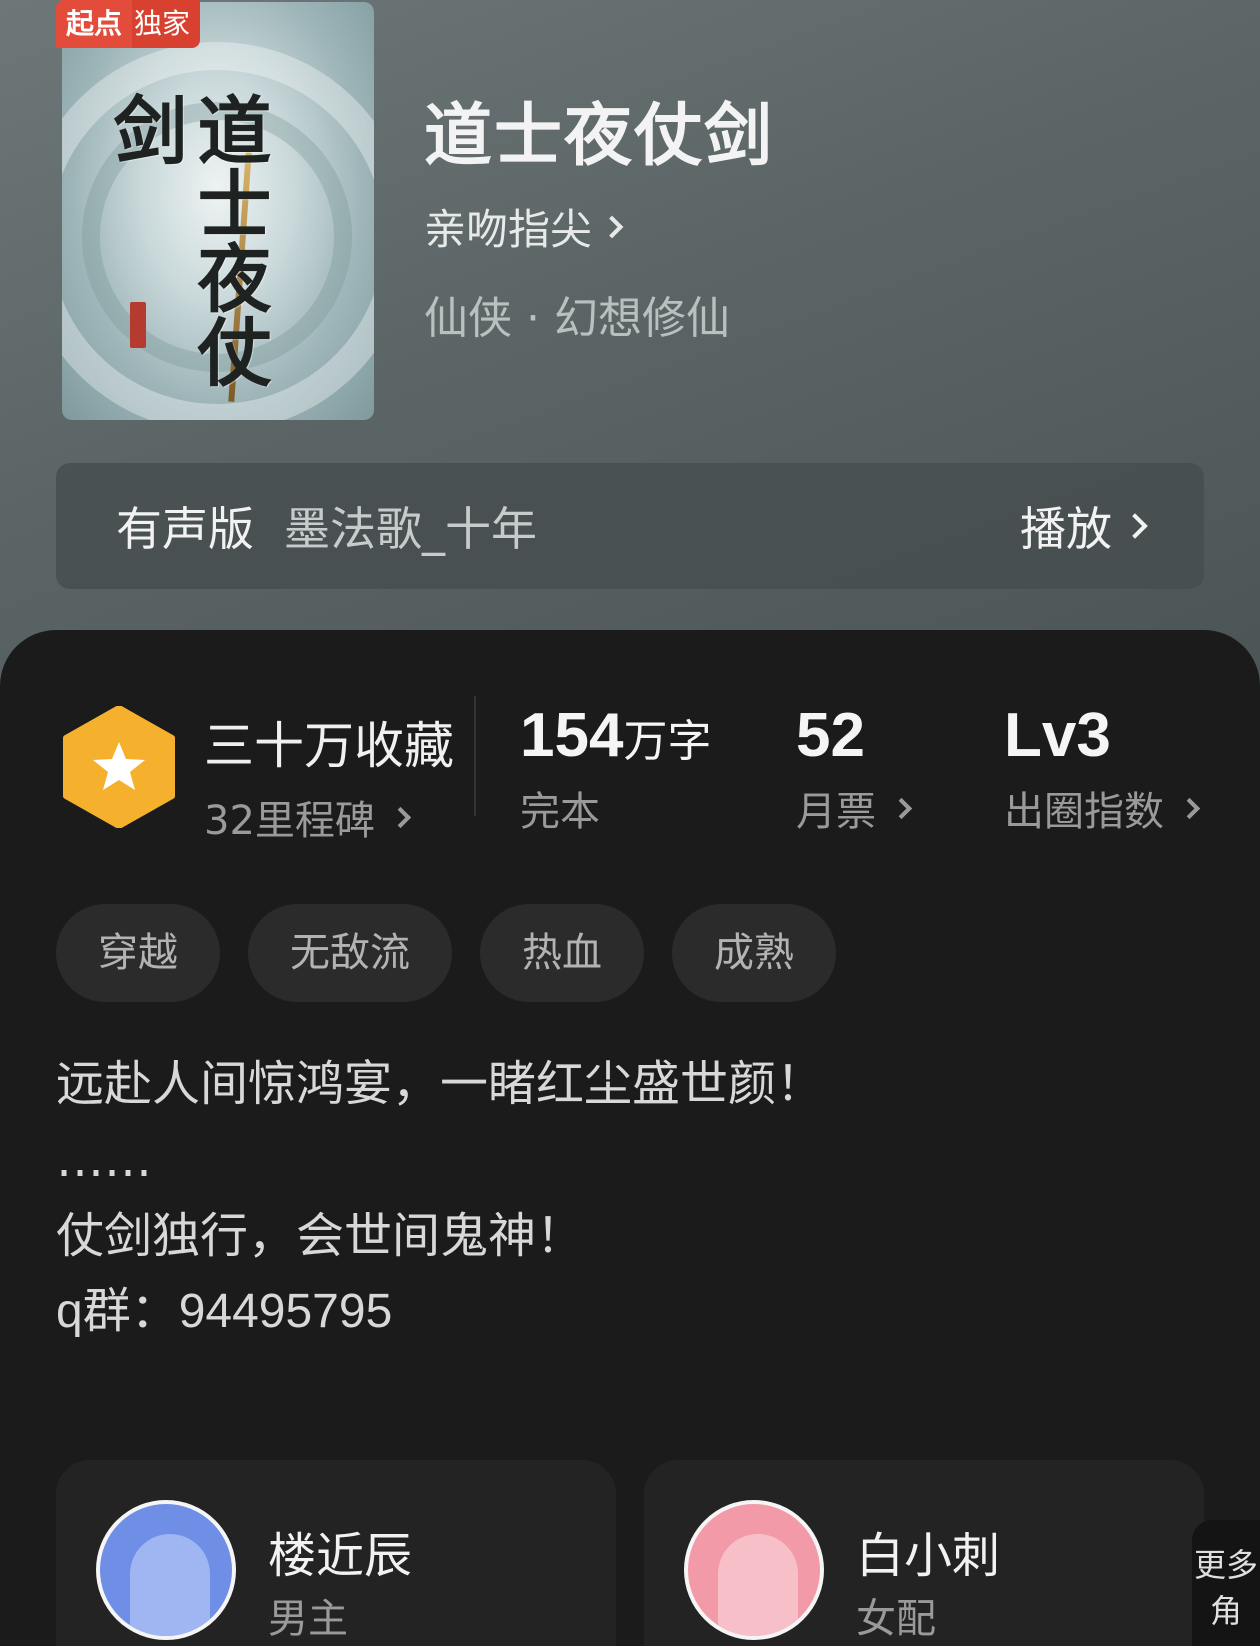  I want to click on badge-exclusive: 独家, so click(166, 24).